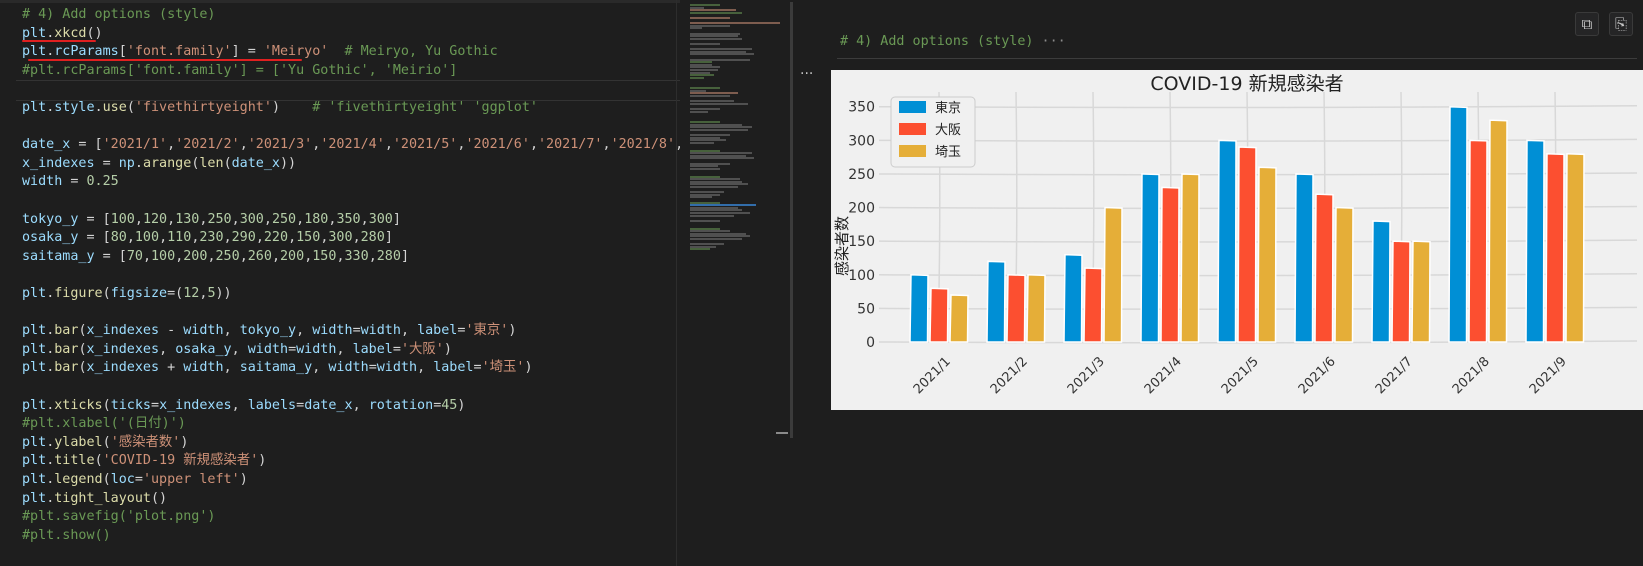 This screenshot has width=1643, height=566. What do you see at coordinates (1258, 106) in the screenshot?
I see `grid-line-horizontal` at bounding box center [1258, 106].